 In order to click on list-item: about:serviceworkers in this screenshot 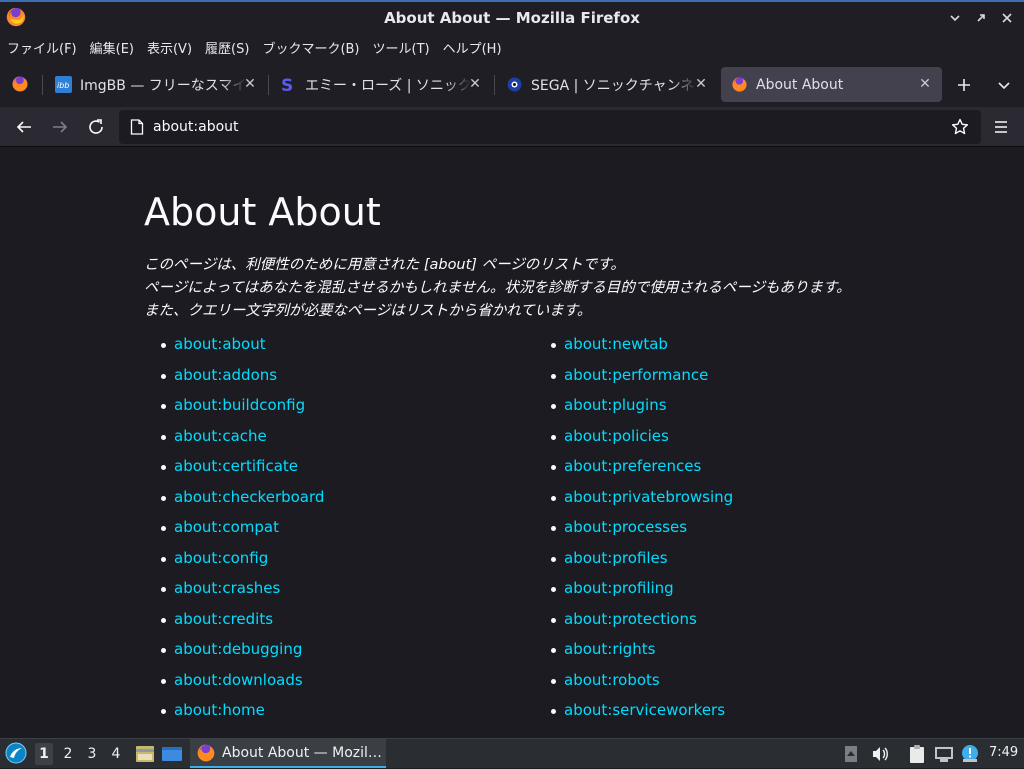, I will do `click(633, 716)`.